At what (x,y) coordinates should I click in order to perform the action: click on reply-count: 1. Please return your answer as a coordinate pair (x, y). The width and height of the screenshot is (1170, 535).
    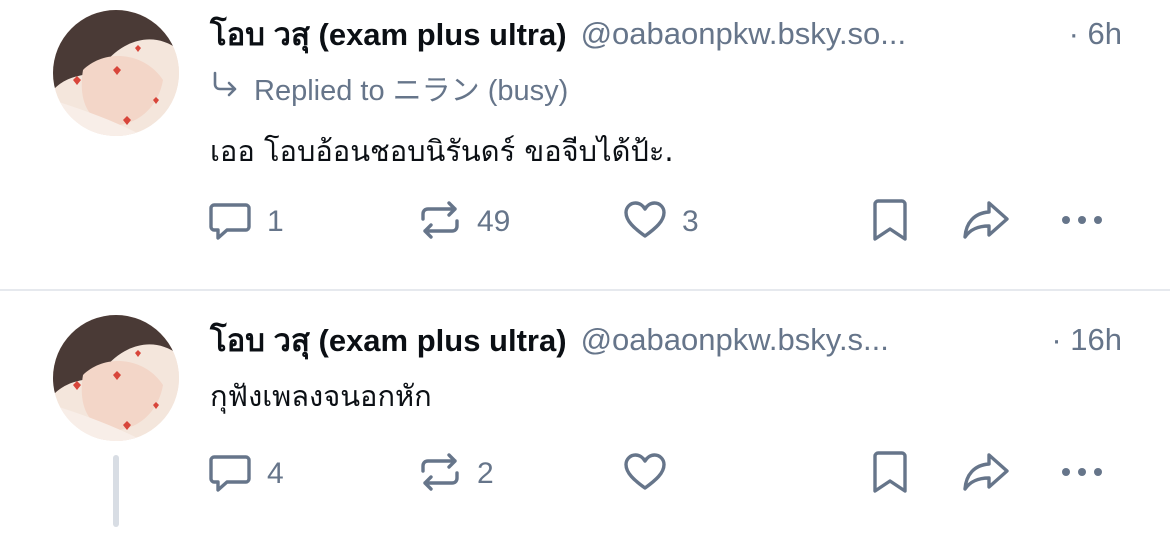
    Looking at the image, I should click on (275, 221).